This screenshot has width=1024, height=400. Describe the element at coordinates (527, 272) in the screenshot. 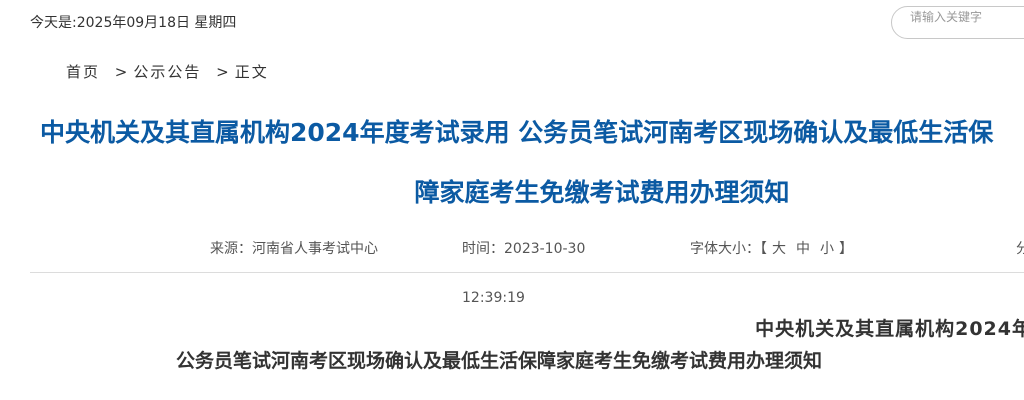

I see `title-divider` at that location.